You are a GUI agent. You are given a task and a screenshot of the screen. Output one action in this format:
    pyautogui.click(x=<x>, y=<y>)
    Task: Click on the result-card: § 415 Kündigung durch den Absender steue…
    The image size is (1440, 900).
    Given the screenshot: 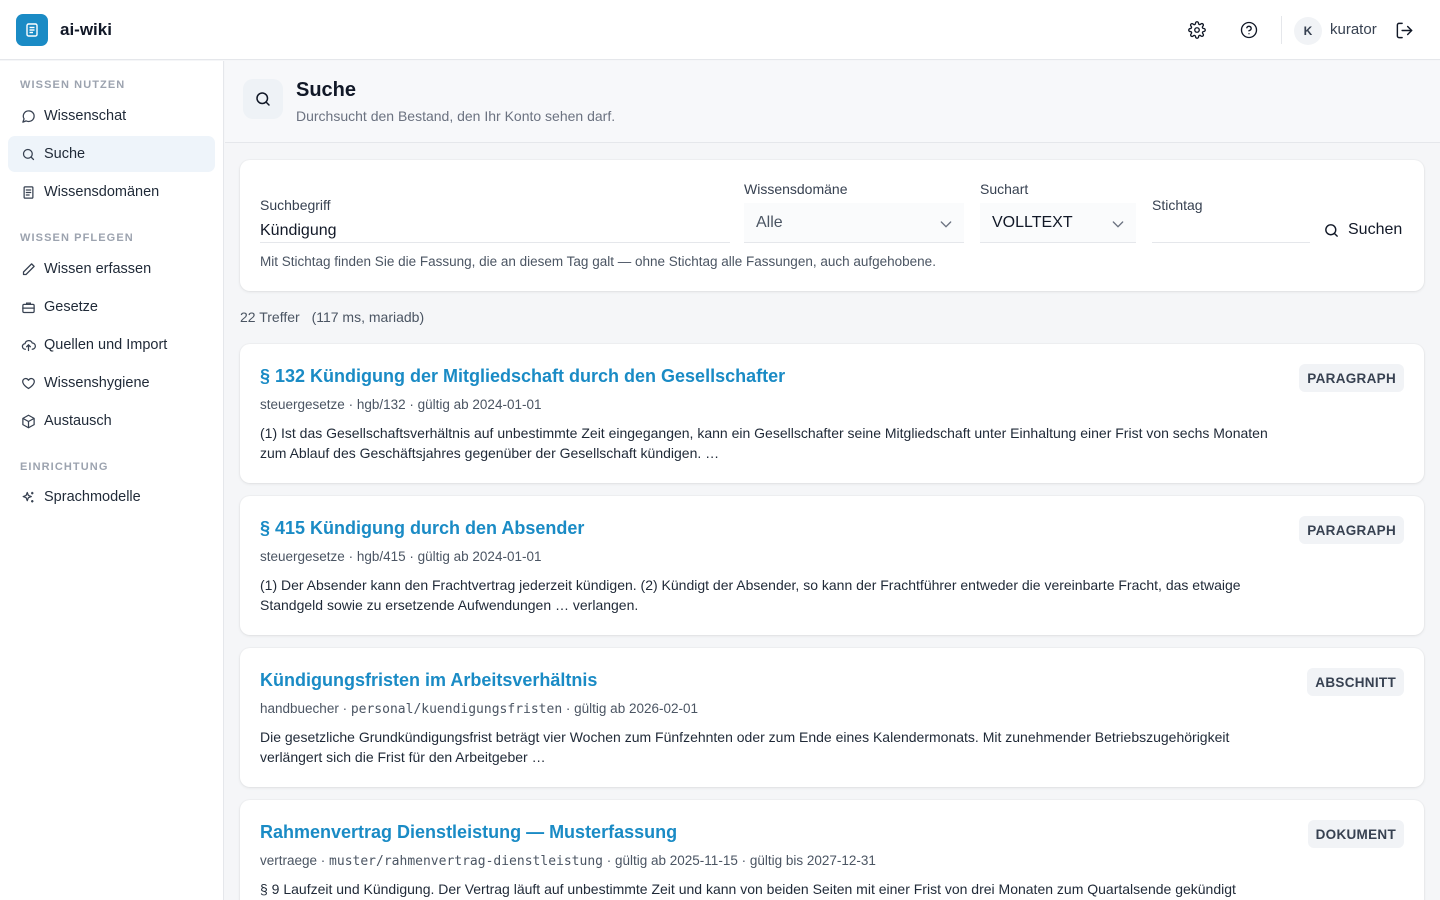 What is the action you would take?
    pyautogui.click(x=832, y=565)
    